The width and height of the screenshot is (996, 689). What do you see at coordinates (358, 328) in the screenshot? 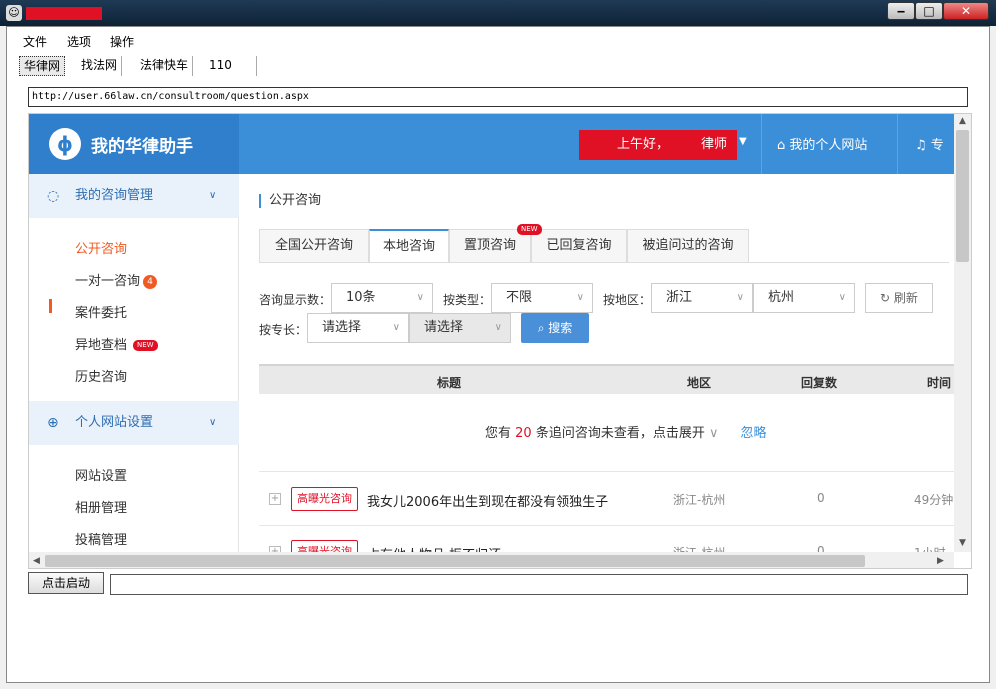
I see `specialty-select-1: 请选择 ∨` at bounding box center [358, 328].